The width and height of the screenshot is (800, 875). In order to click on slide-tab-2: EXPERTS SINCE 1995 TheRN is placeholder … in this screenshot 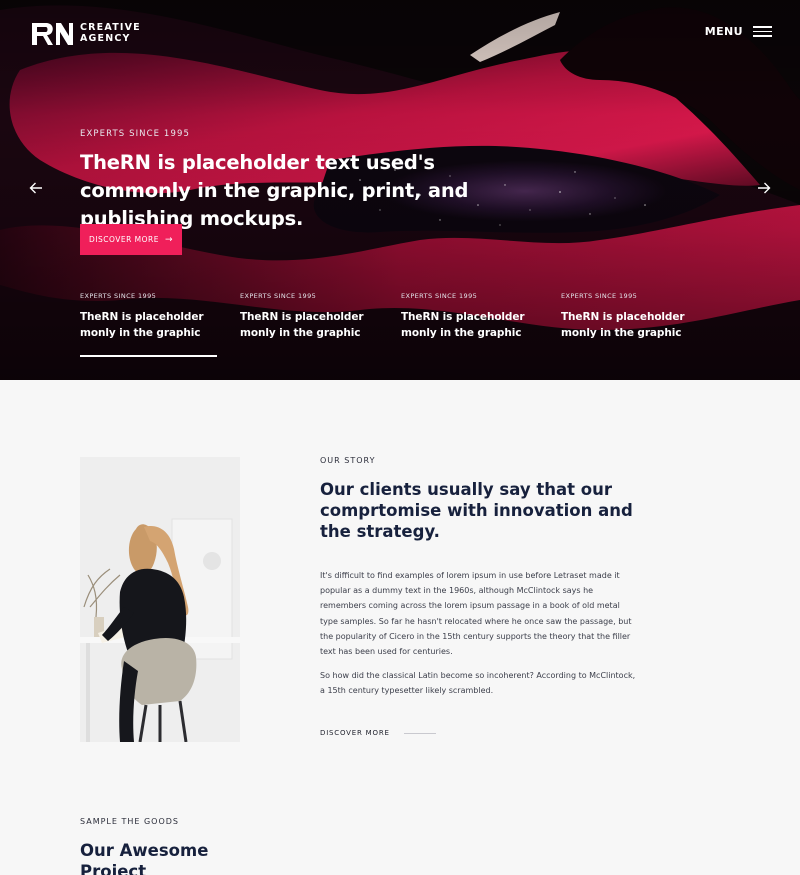, I will do `click(315, 325)`.